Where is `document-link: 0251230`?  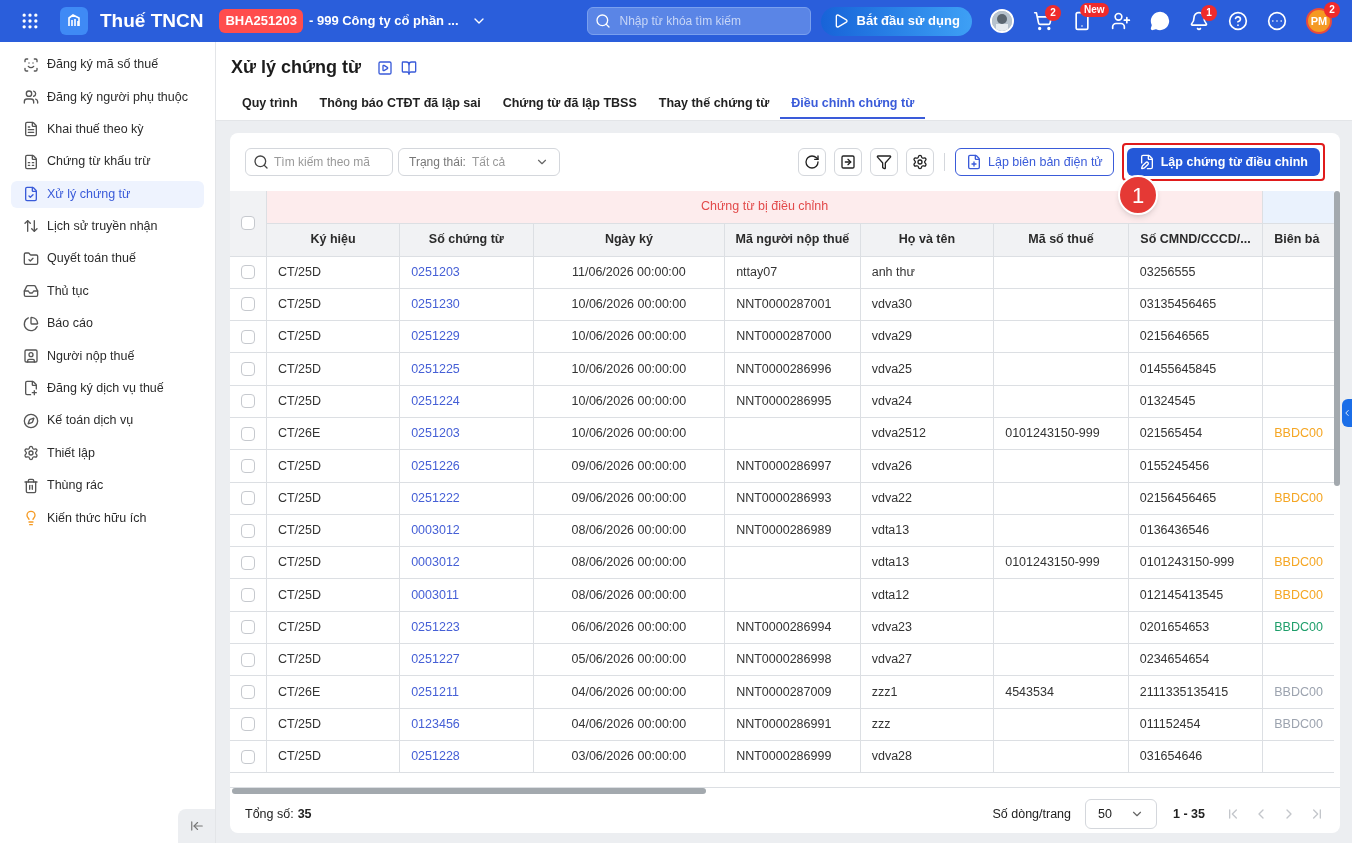
document-link: 0251230 is located at coordinates (435, 304).